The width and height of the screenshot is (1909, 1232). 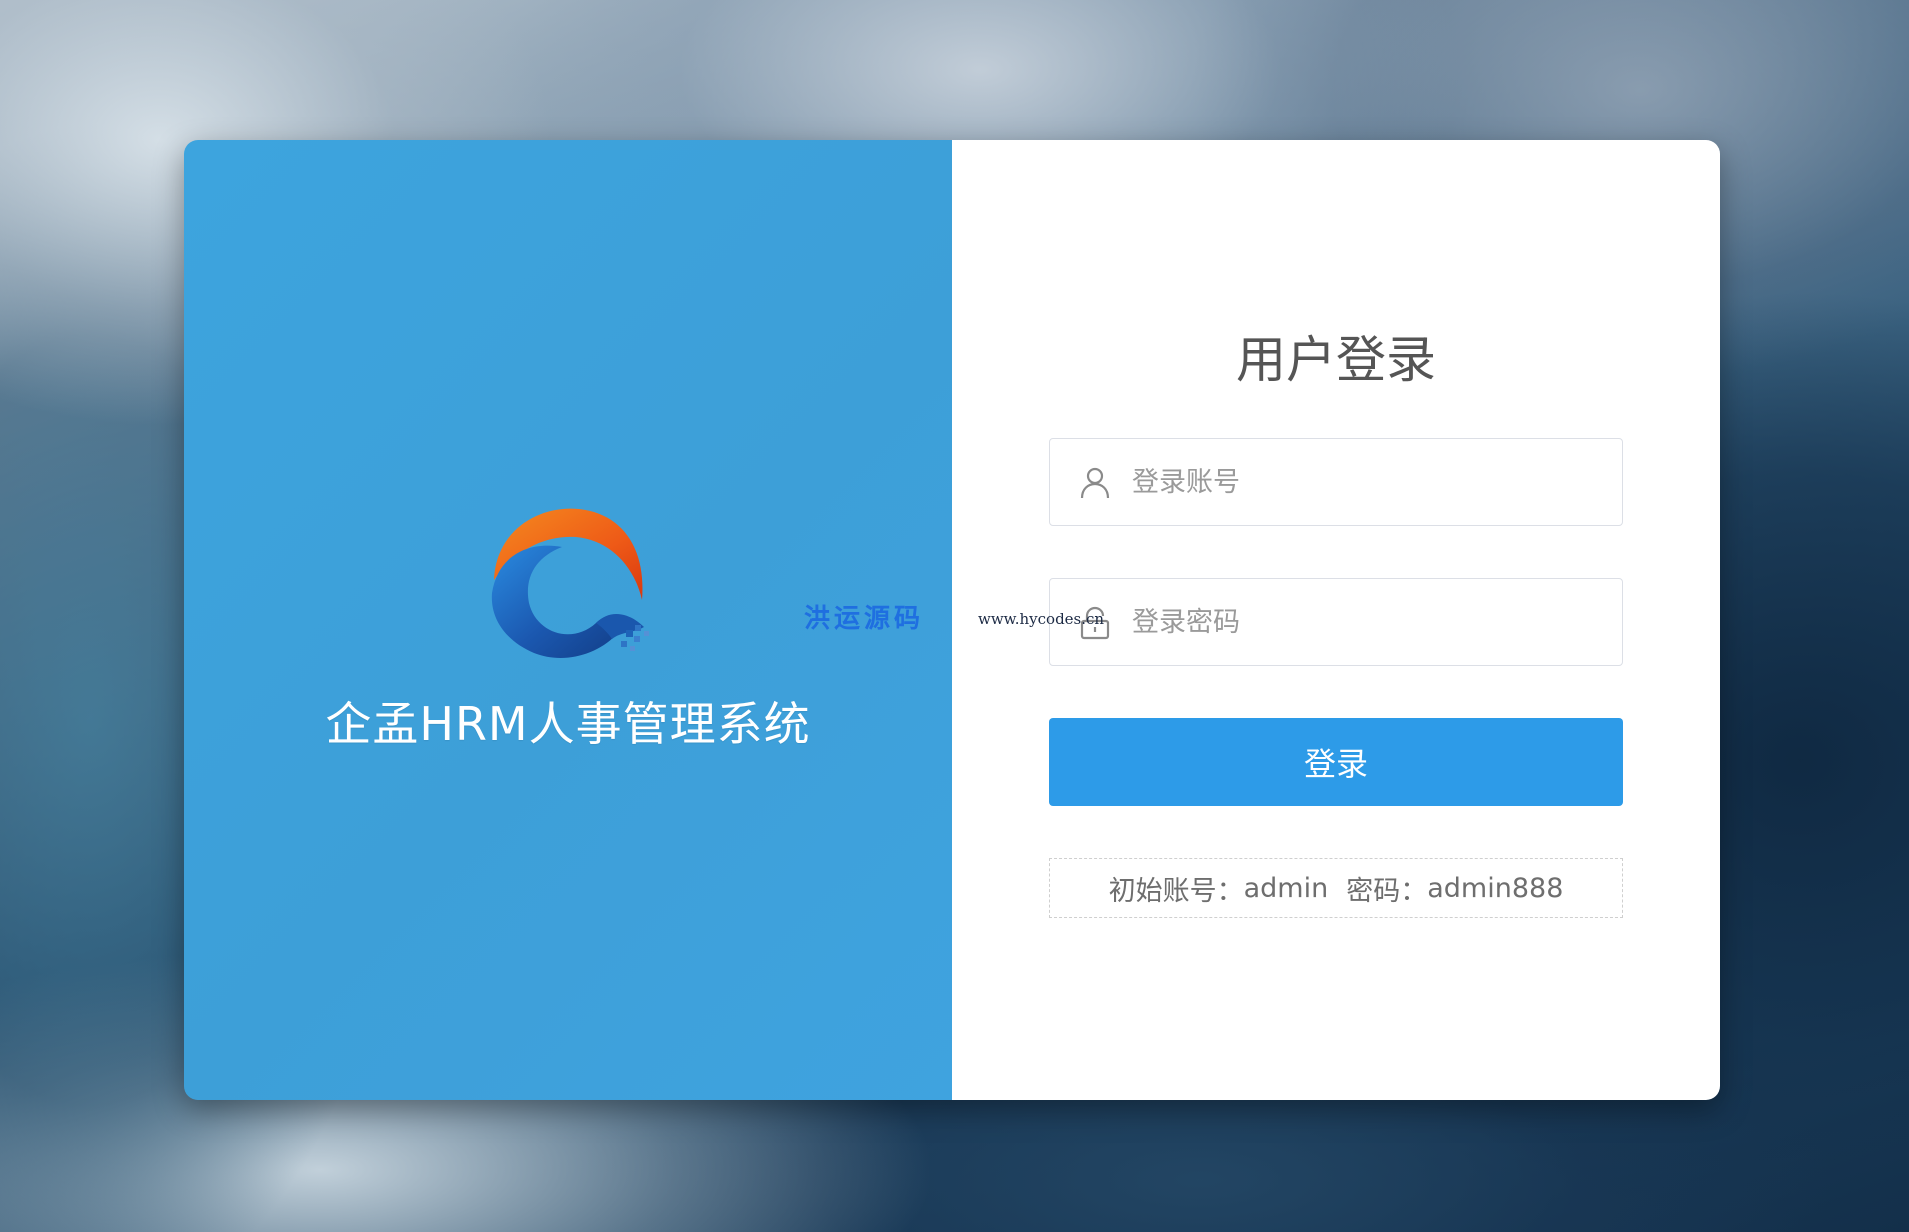 What do you see at coordinates (1336, 360) in the screenshot?
I see `login-title: 用户登录` at bounding box center [1336, 360].